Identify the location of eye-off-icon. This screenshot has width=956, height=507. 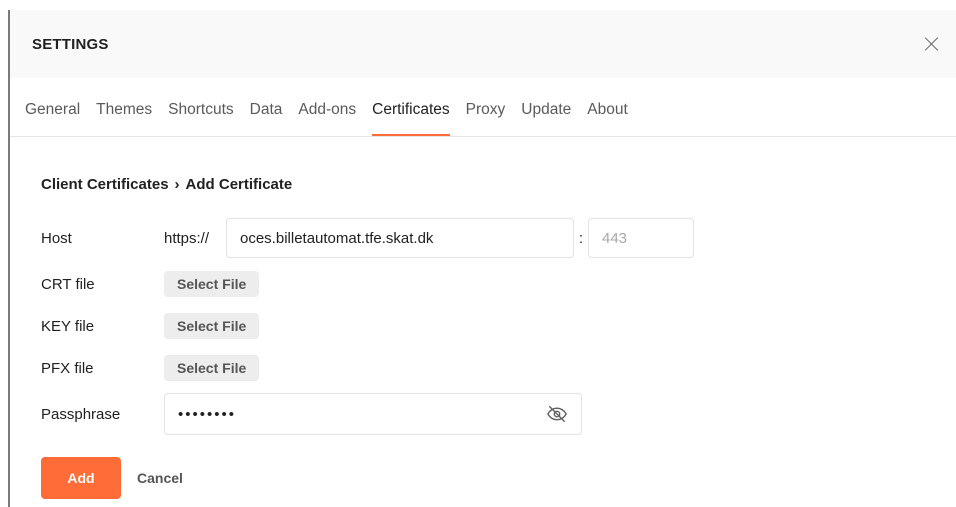
(557, 414).